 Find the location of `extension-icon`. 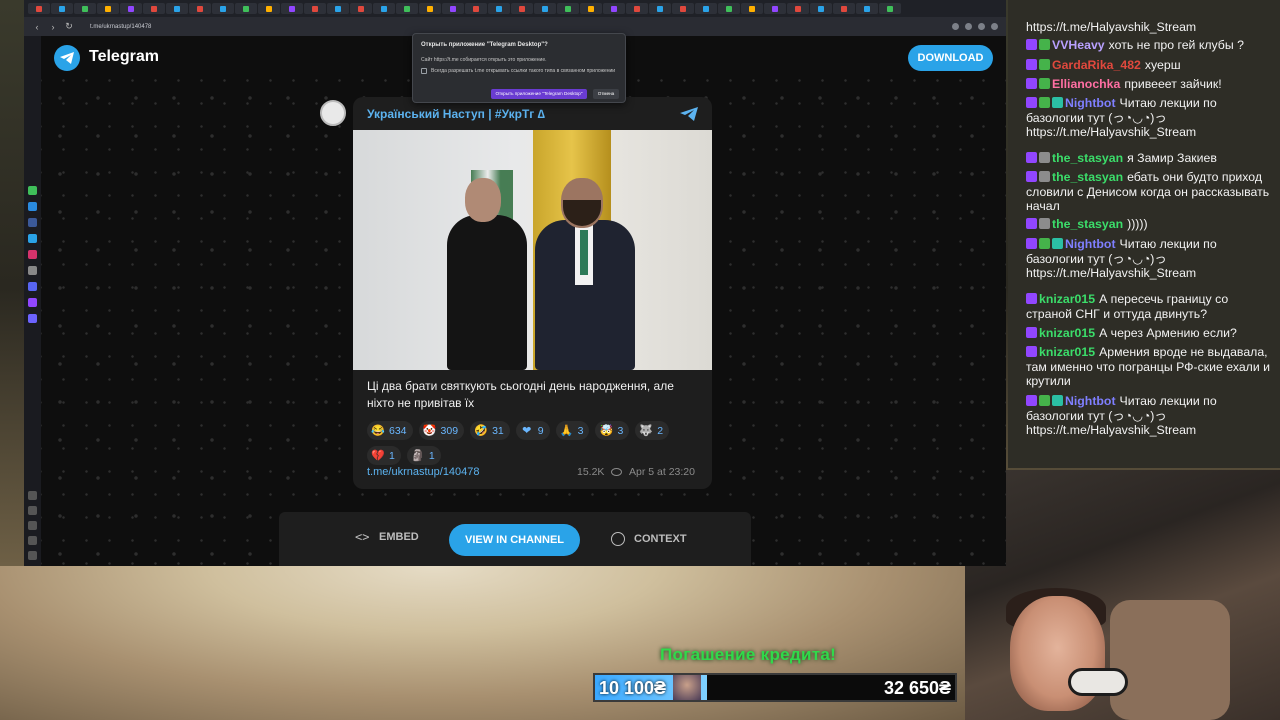

extension-icon is located at coordinates (955, 26).